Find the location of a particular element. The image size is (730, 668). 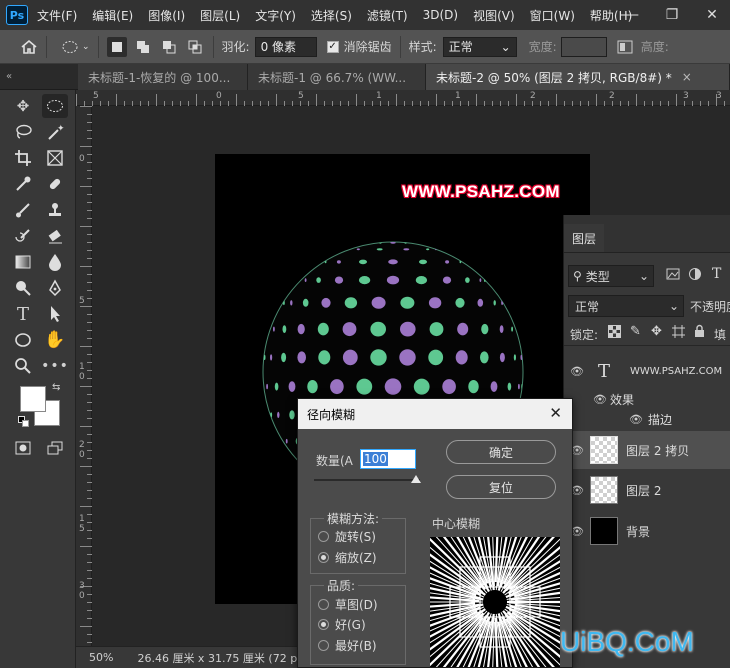

frame-tool-icon is located at coordinates (55, 158).